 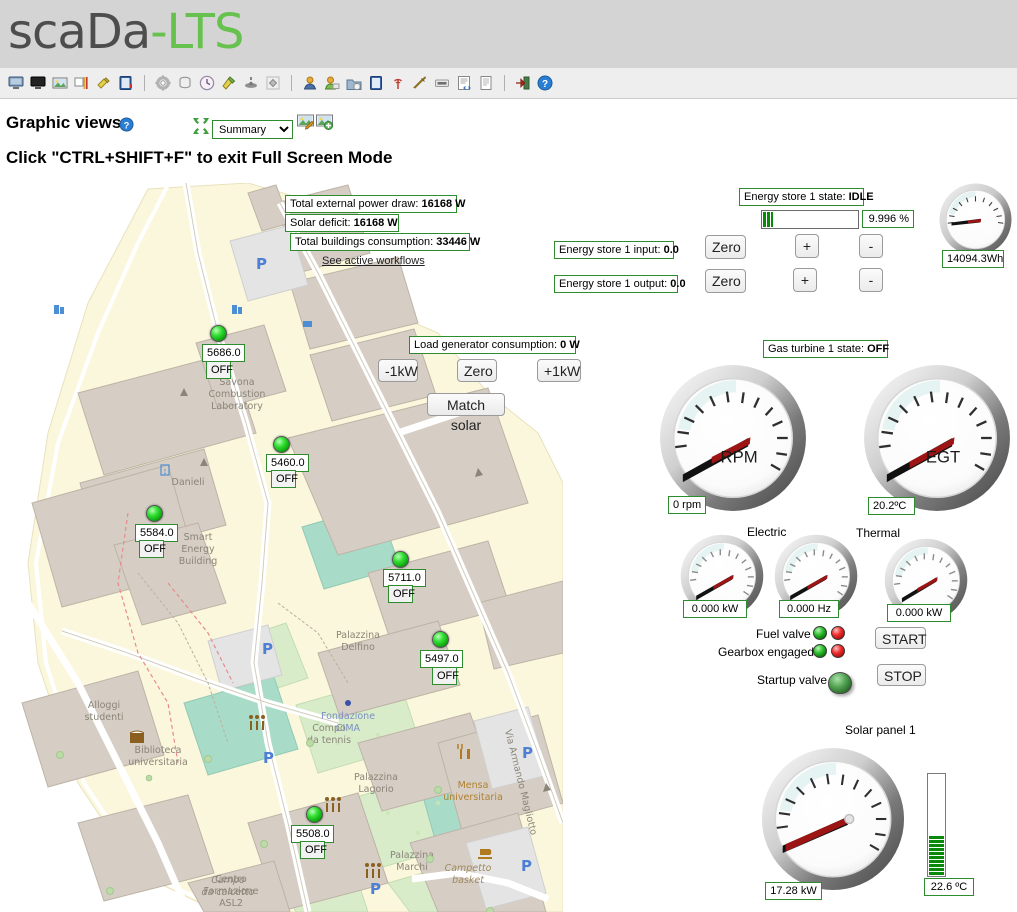 I want to click on svg-text: Building, so click(x=198, y=561).